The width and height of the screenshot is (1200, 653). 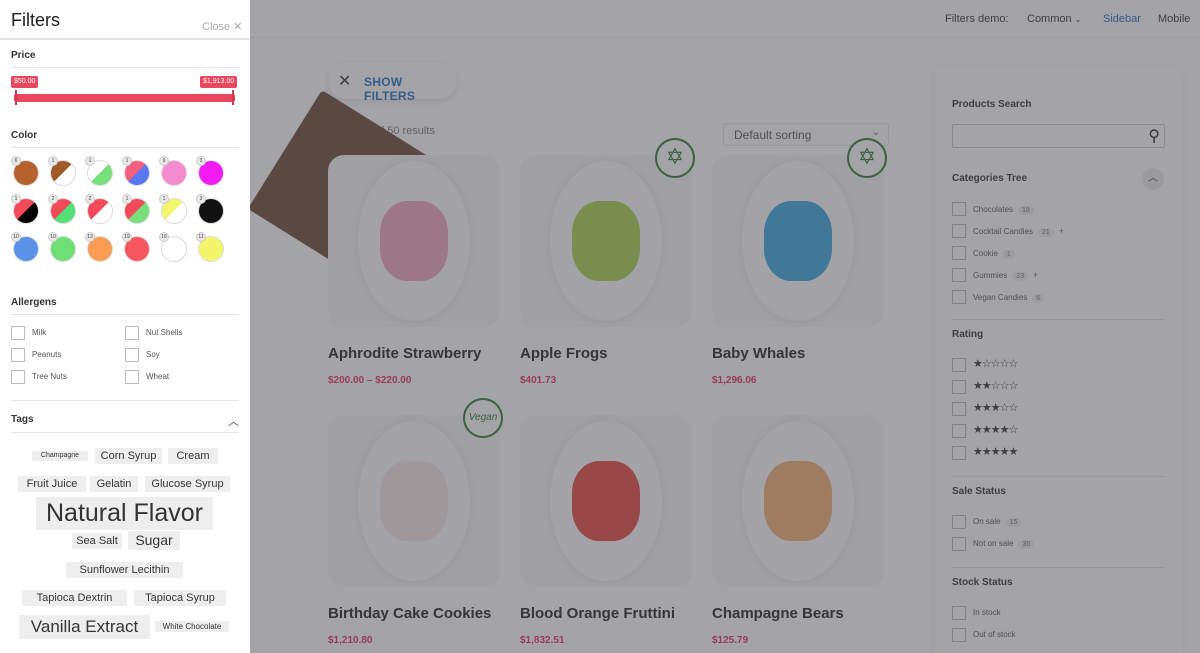 What do you see at coordinates (114, 484) in the screenshot?
I see `tag-item: Gelatin` at bounding box center [114, 484].